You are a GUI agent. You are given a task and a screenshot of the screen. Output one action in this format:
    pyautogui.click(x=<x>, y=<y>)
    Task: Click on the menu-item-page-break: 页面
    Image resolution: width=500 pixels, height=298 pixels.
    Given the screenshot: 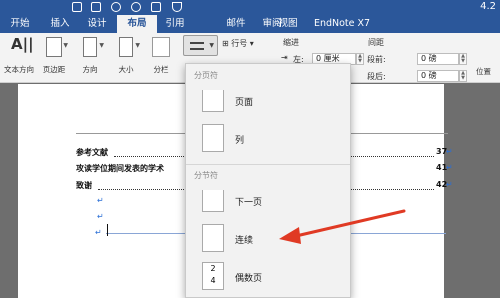 What is the action you would take?
    pyautogui.click(x=268, y=101)
    